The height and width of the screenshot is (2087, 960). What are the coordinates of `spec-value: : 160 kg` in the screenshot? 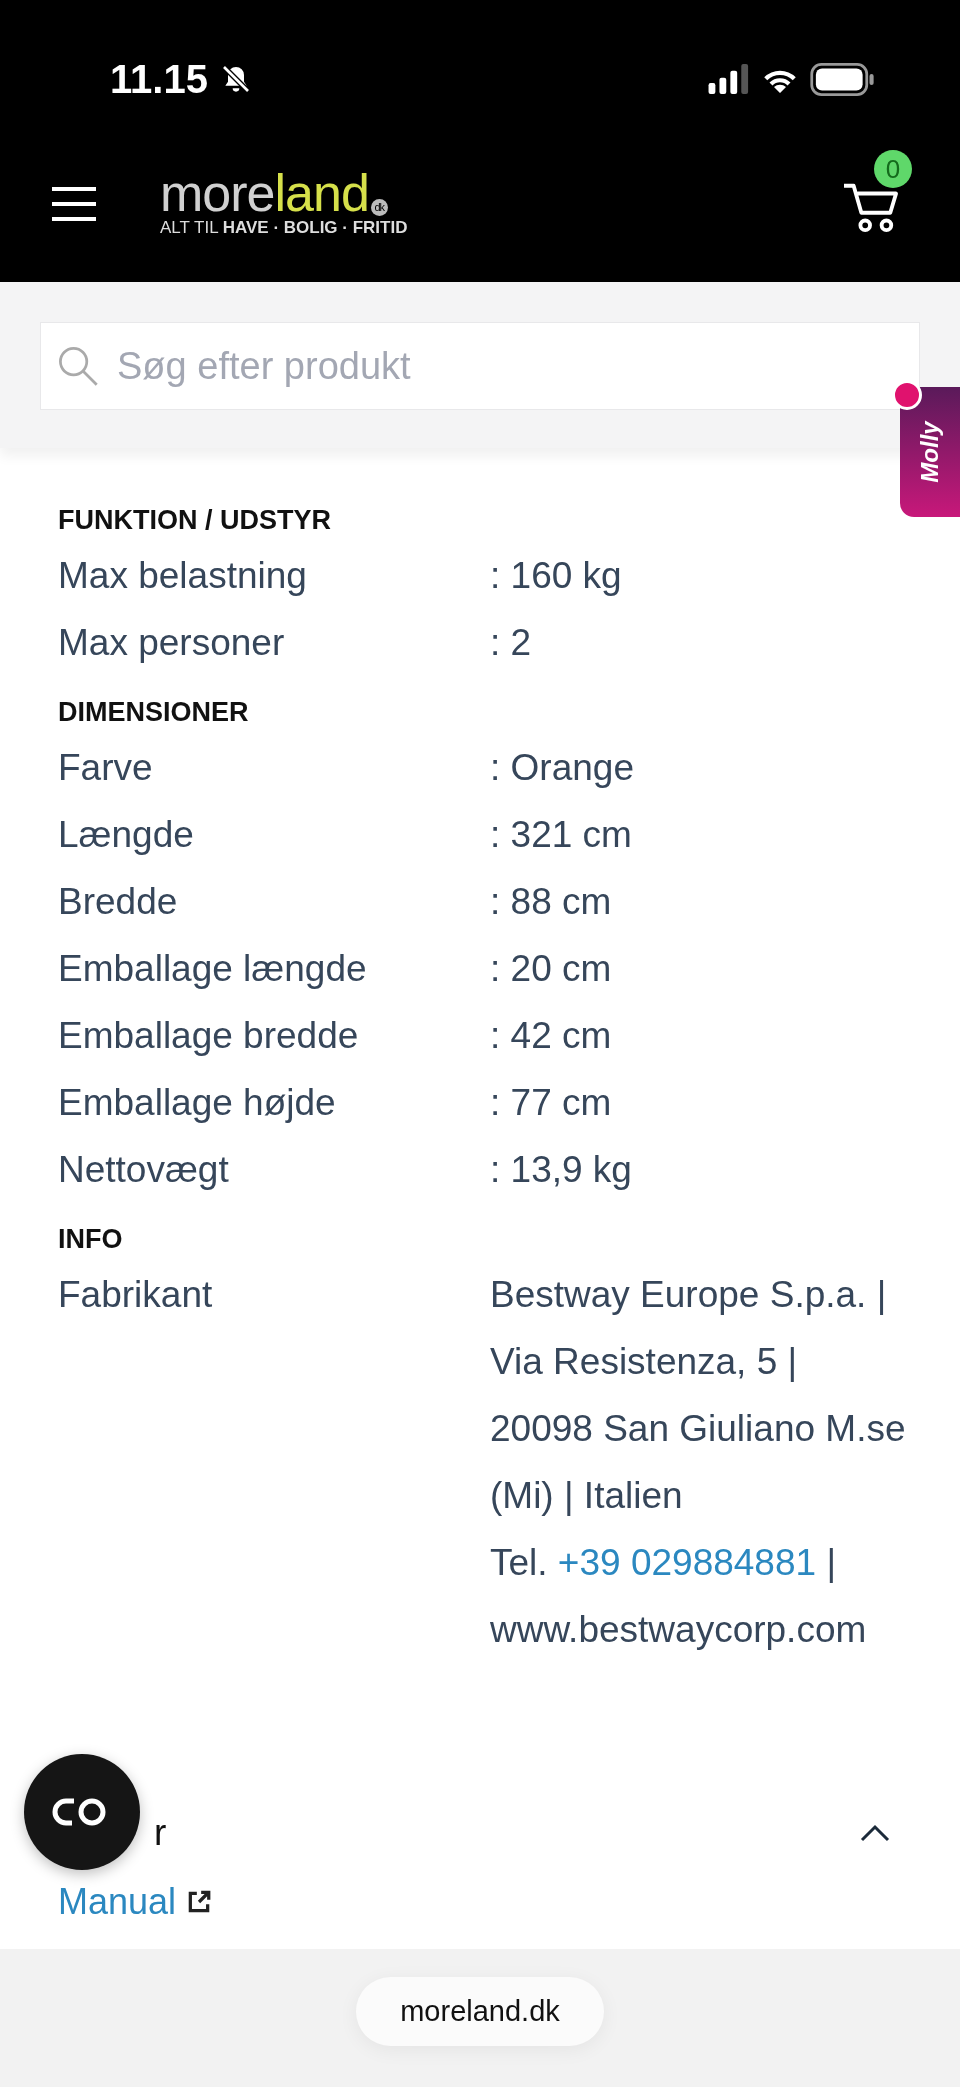 It's located at (556, 576).